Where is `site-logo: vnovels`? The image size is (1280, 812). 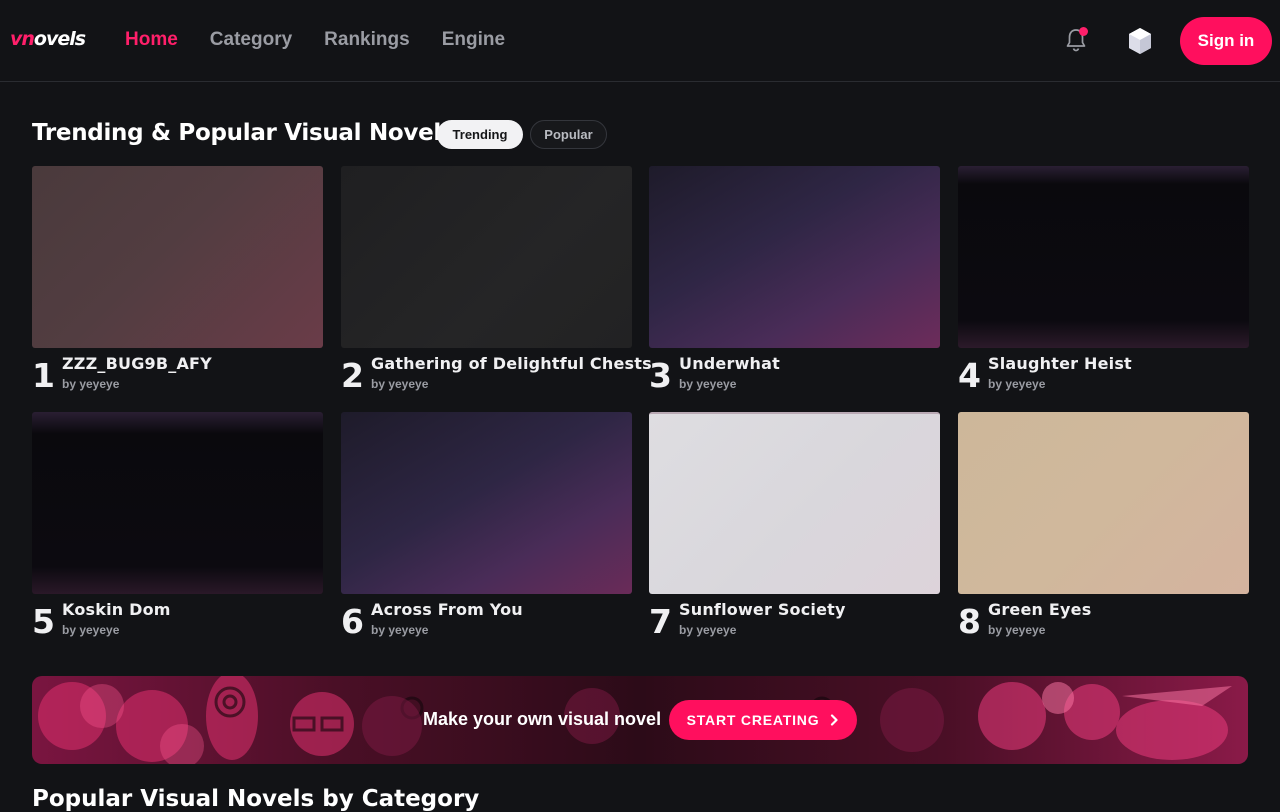
site-logo: vnovels is located at coordinates (48, 39).